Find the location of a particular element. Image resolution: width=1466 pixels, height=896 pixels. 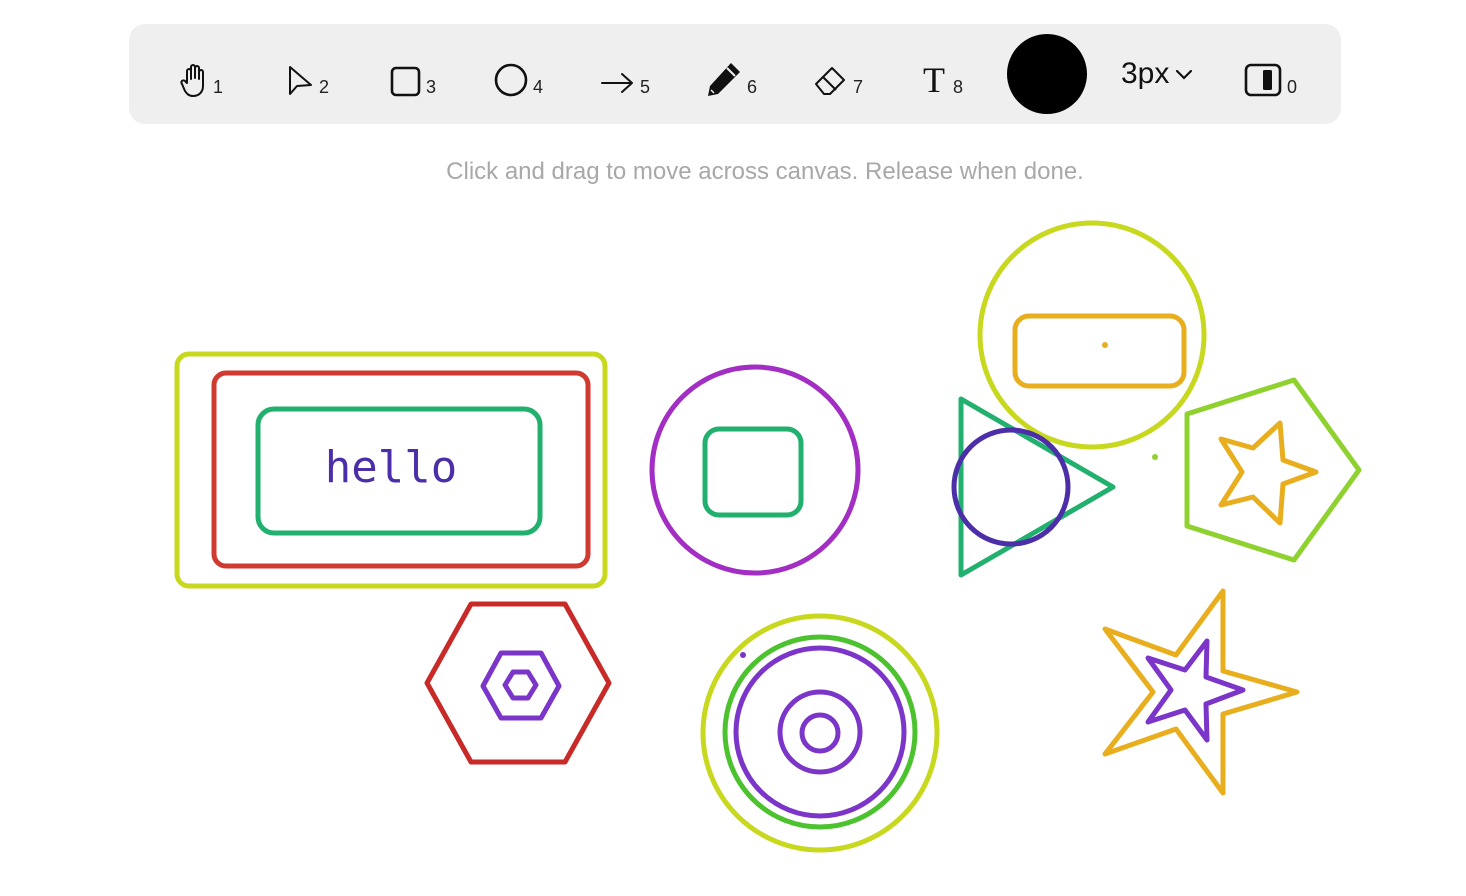

circle-bright-green is located at coordinates (820, 732).